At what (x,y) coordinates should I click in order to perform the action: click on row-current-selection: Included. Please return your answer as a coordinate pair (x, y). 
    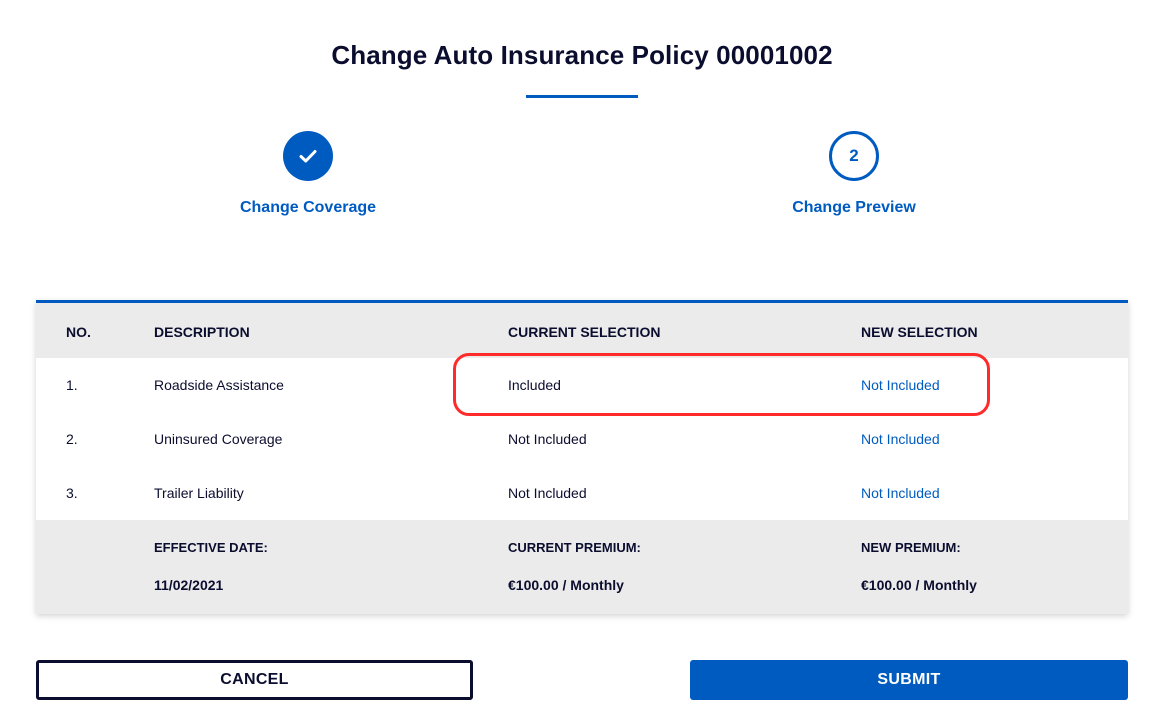
    Looking at the image, I should click on (534, 385).